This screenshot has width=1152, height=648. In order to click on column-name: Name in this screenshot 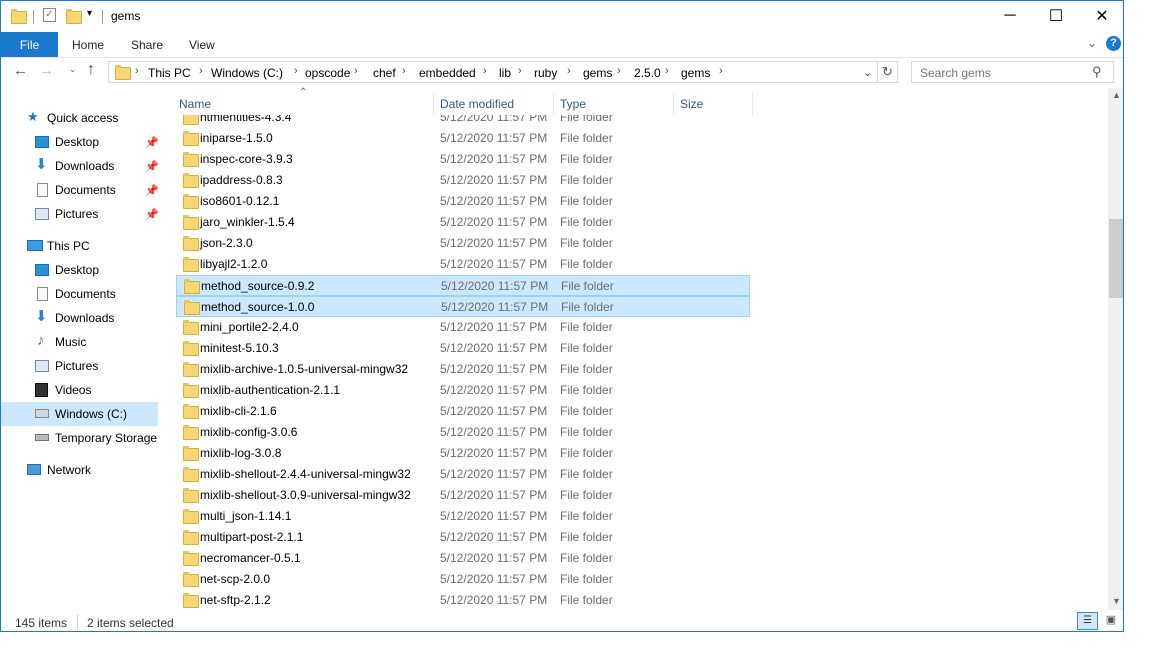, I will do `click(195, 104)`.